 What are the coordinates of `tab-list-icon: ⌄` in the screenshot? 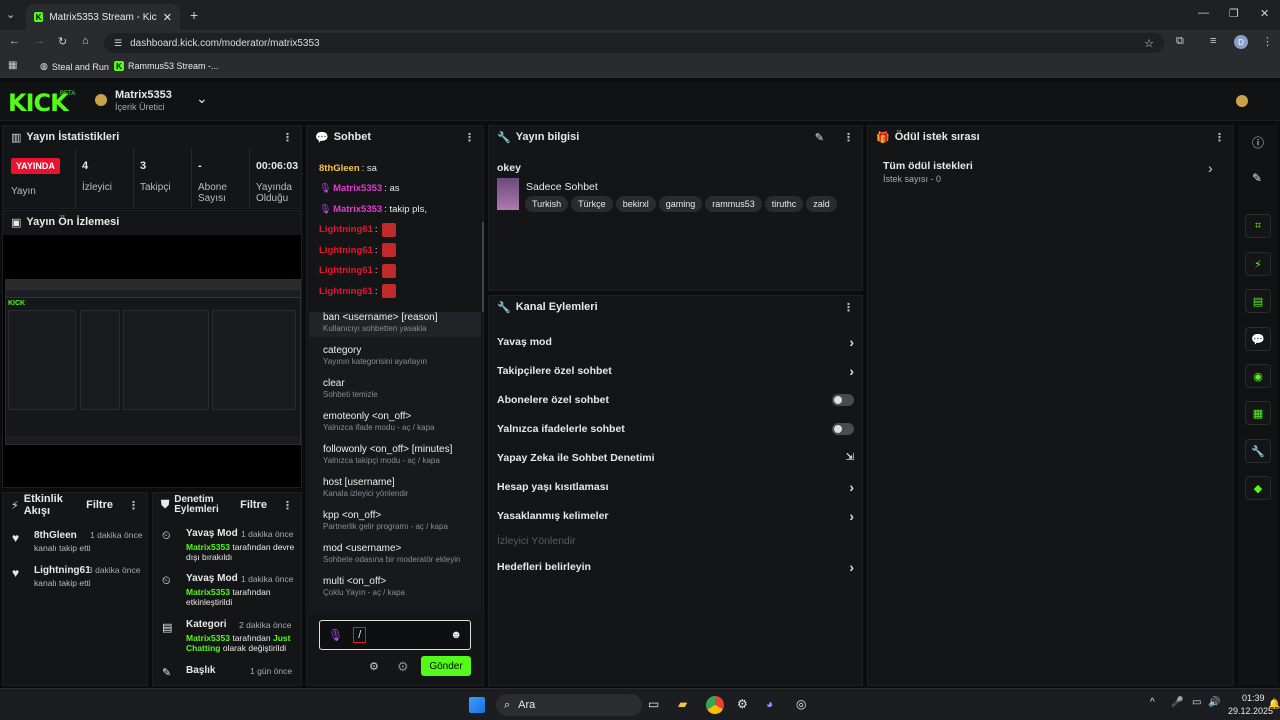 It's located at (10, 14).